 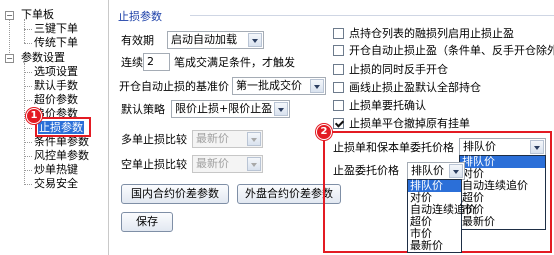 I want to click on take-profit-price-select: 排队价, so click(x=436, y=171).